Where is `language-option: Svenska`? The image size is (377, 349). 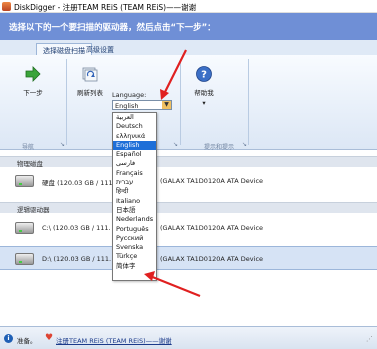
language-option: Svenska is located at coordinates (134, 247).